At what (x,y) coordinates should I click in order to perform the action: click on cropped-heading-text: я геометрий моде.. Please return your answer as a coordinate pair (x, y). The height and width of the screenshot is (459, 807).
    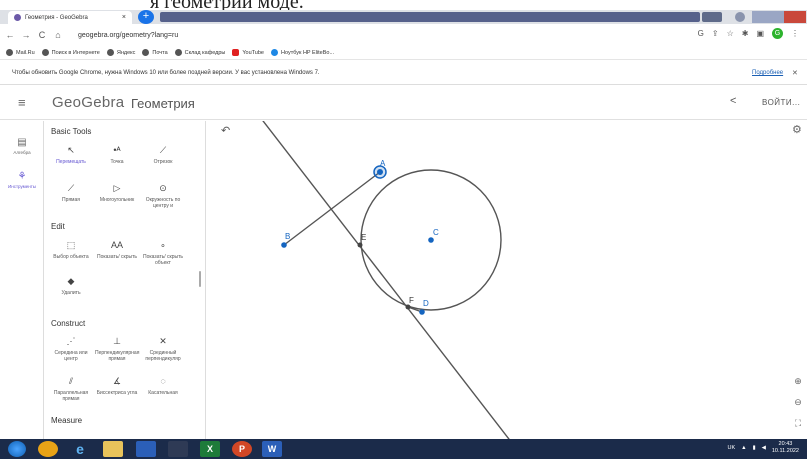
    Looking at the image, I should click on (227, 5).